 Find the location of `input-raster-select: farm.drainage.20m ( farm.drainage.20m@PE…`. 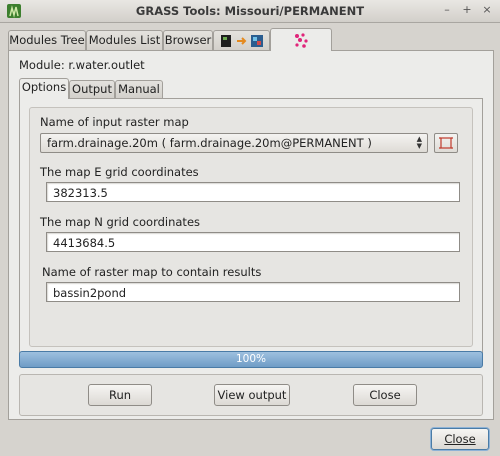

input-raster-select: farm.drainage.20m ( farm.drainage.20m@PE… is located at coordinates (234, 143).